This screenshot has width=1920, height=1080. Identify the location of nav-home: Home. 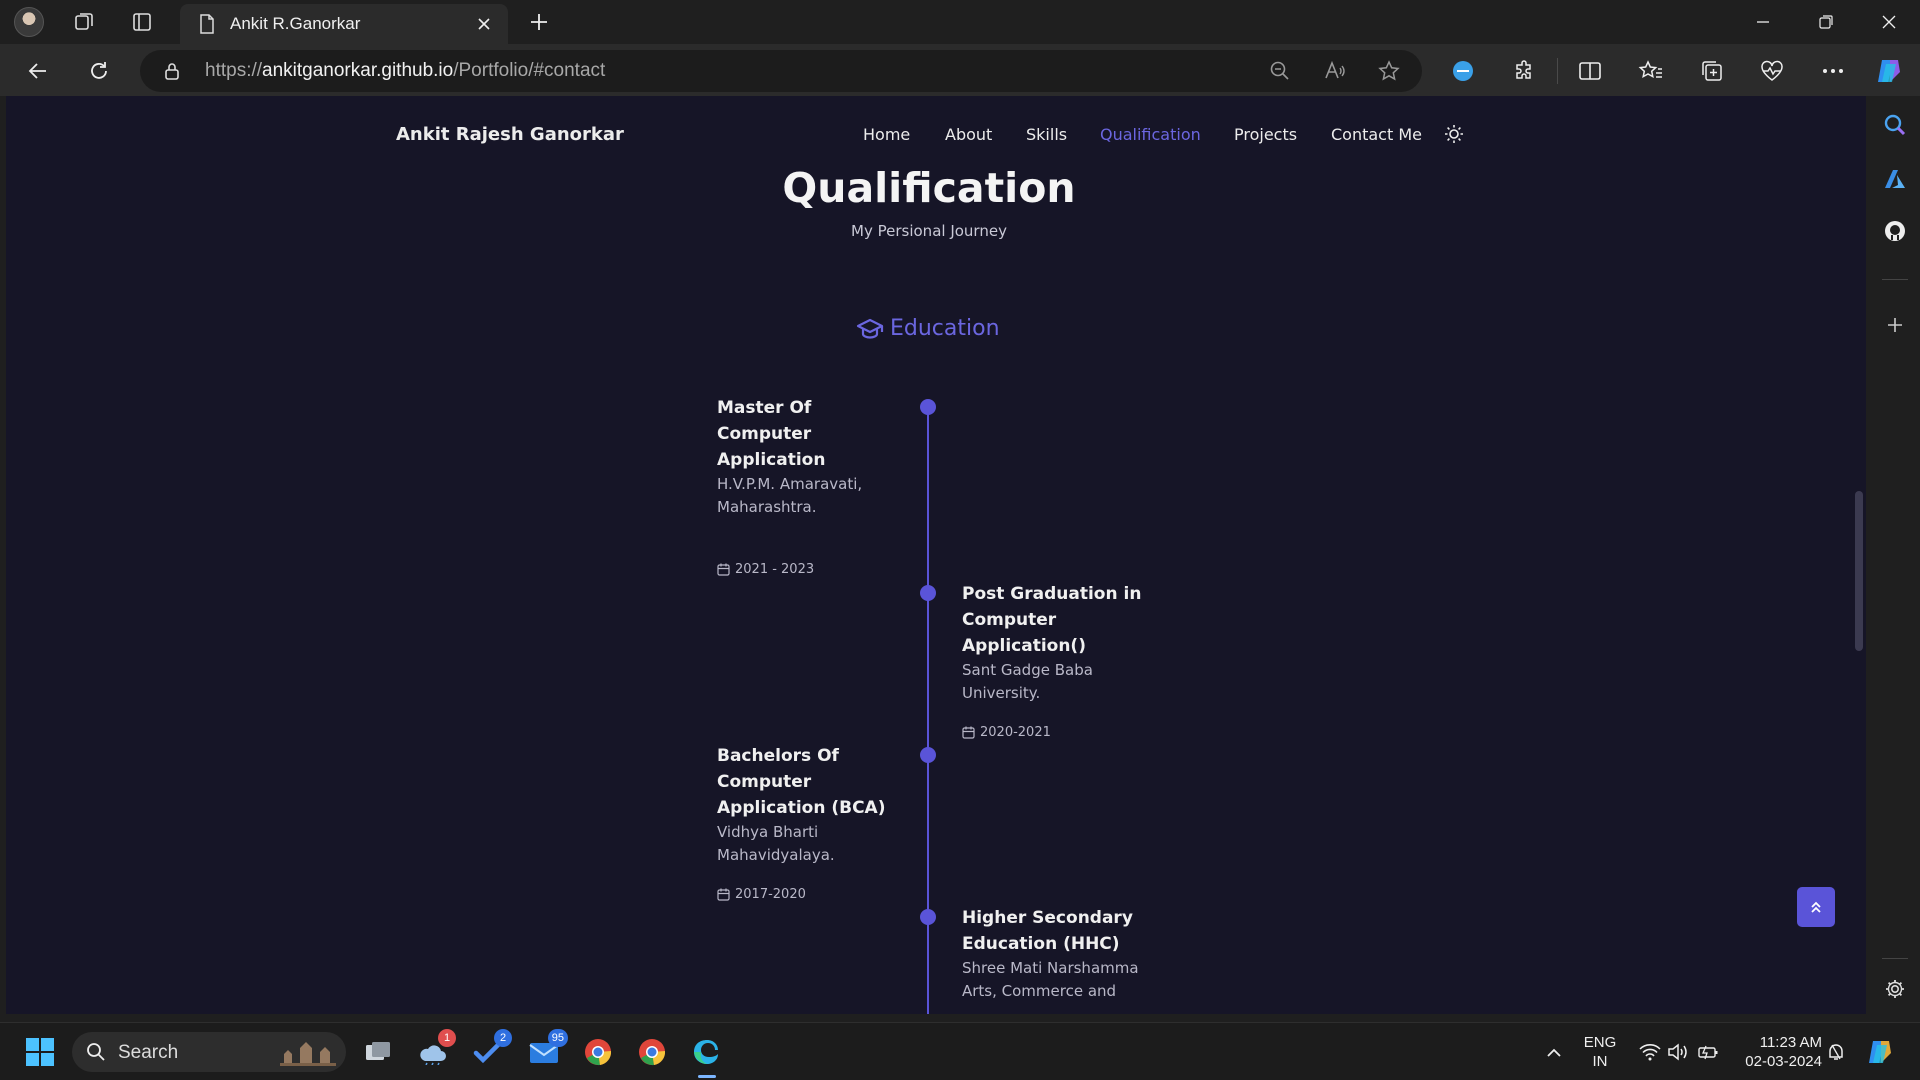
(886, 134).